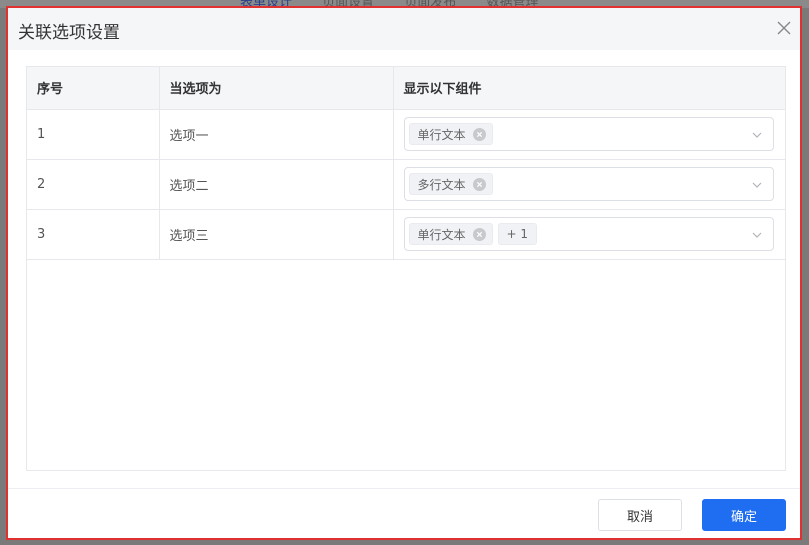  I want to click on bg-tab-form-design: 表单设计, so click(266, 4).